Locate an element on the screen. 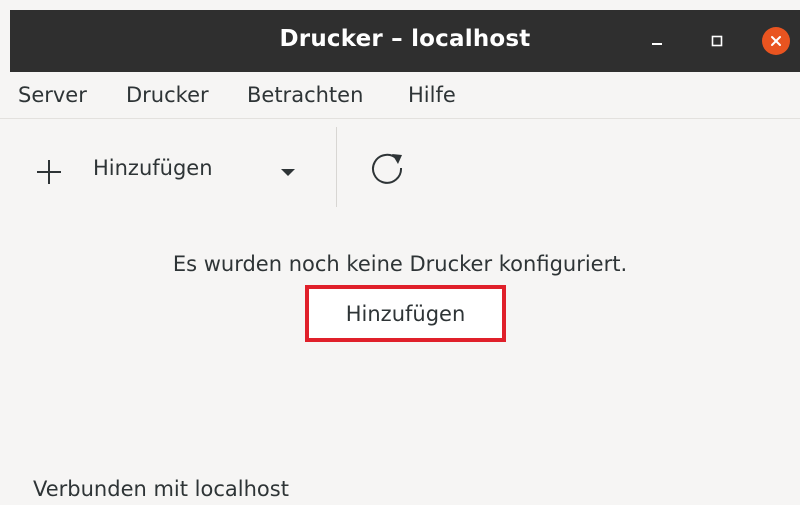 This screenshot has height=505, width=800. menu-betrachten: Betrachten is located at coordinates (305, 95).